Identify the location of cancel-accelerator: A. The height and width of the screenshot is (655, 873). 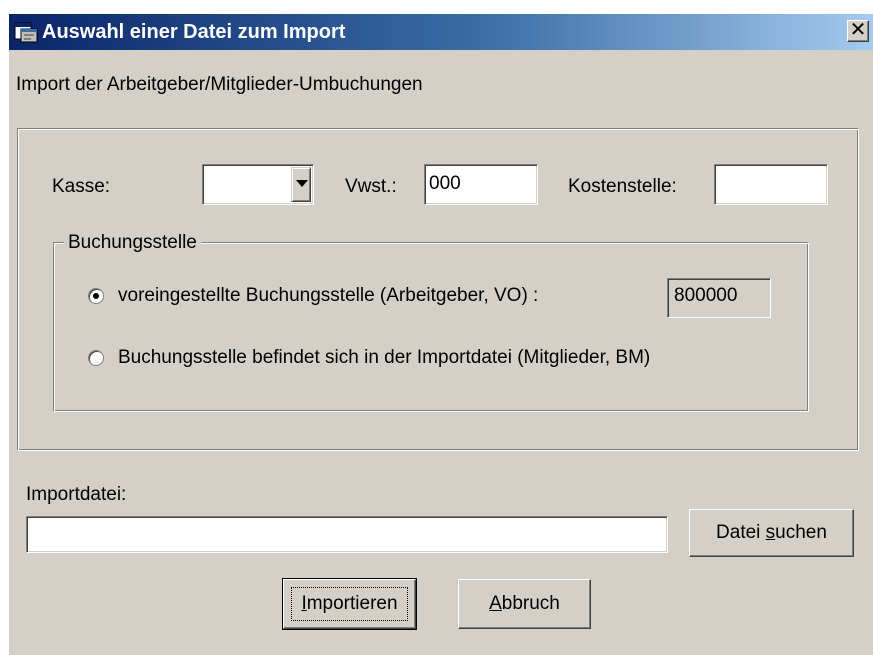
(495, 603).